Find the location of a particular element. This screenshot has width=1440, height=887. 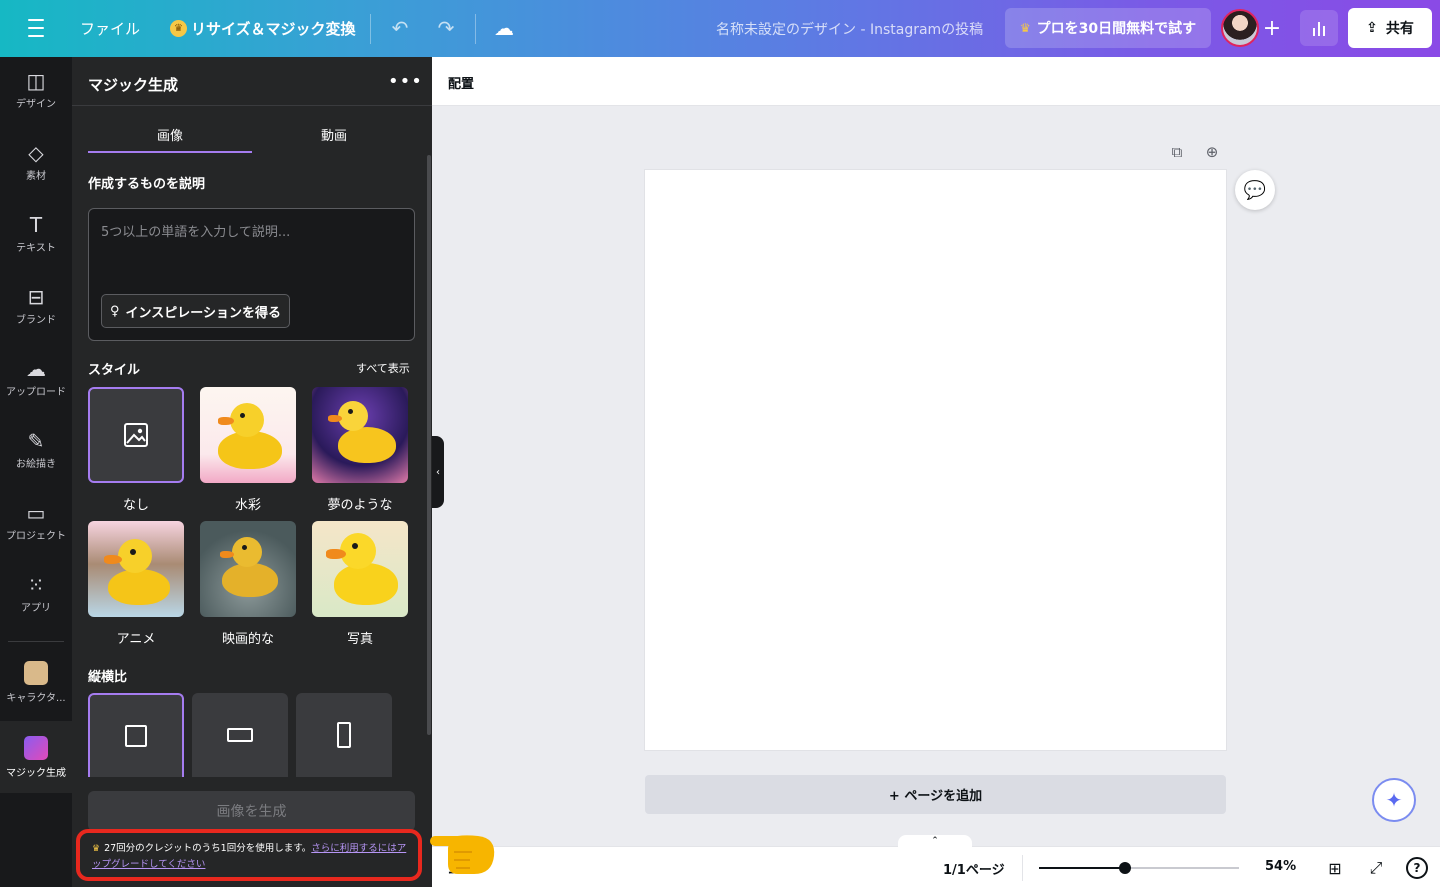

position-button: 配置 is located at coordinates (461, 82).